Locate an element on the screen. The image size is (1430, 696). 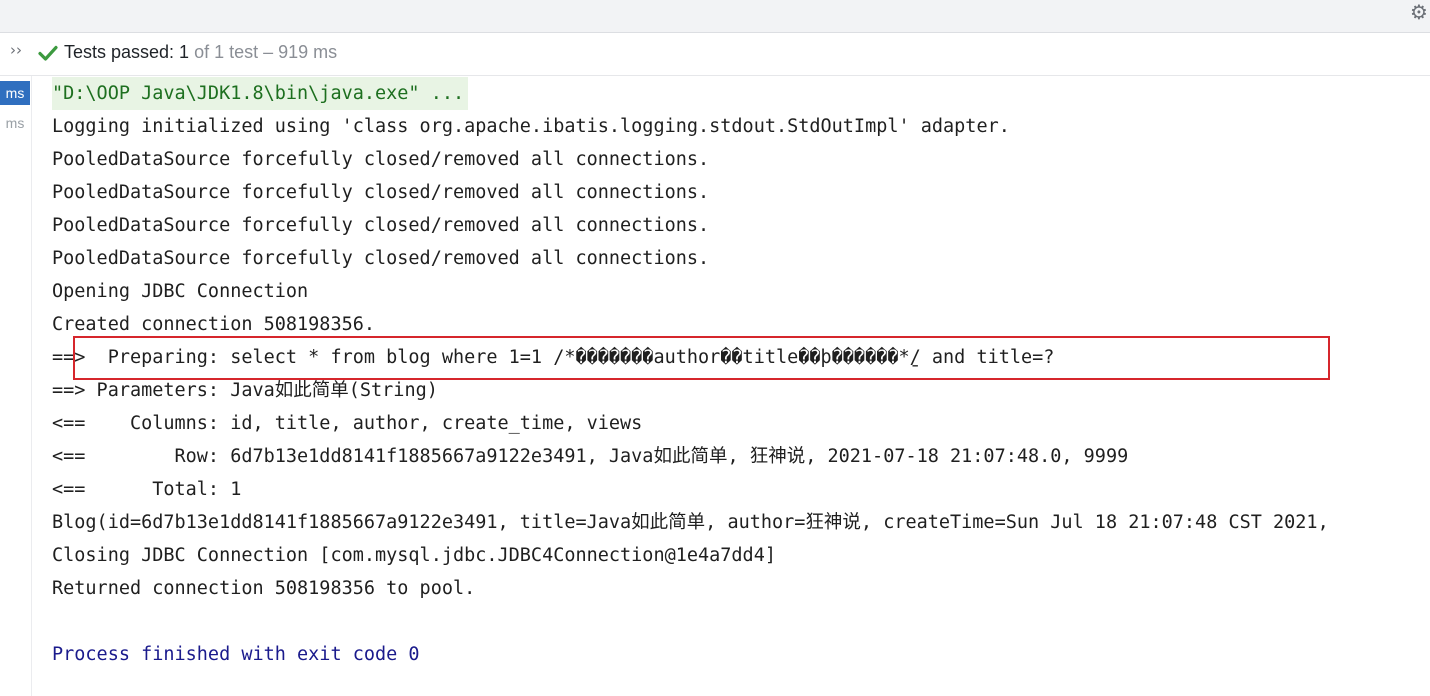
test-results-gutter: ms ms is located at coordinates (16, 386).